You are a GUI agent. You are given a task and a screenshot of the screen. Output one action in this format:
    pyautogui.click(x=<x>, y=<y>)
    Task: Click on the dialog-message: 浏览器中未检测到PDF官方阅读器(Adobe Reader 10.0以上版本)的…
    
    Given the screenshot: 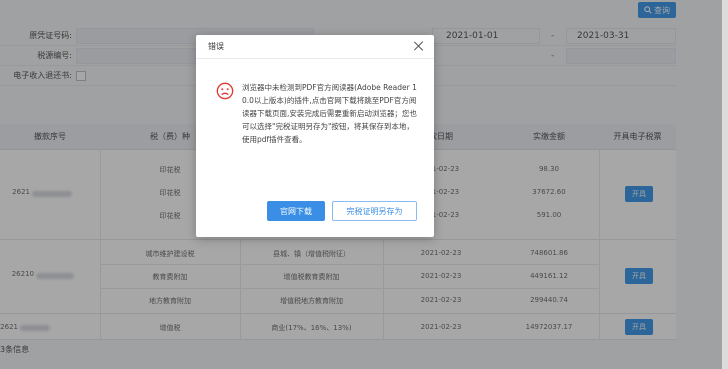 What is the action you would take?
    pyautogui.click(x=329, y=113)
    